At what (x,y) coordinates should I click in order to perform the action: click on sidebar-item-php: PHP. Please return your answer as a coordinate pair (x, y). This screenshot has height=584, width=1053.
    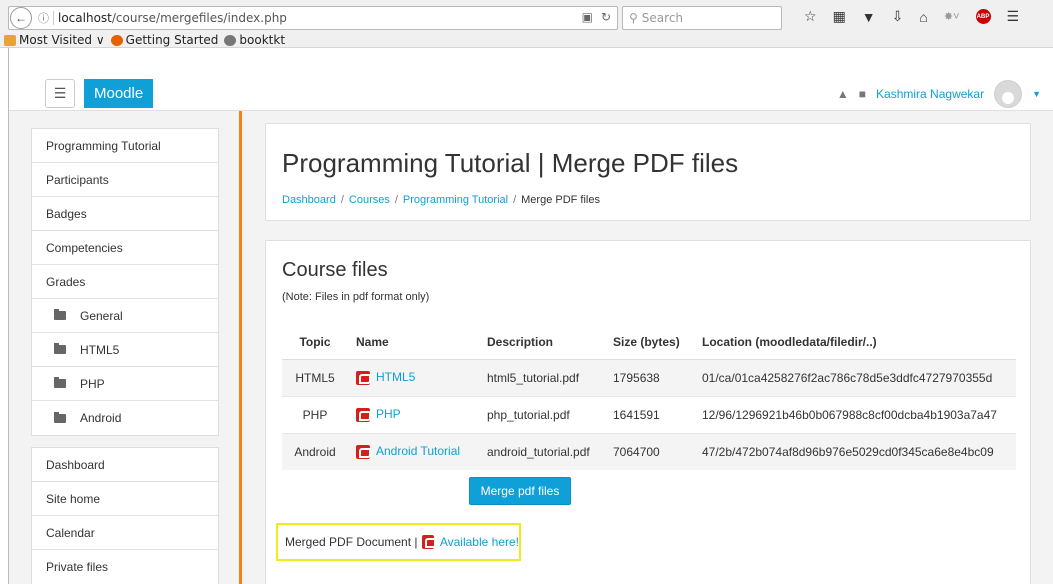
    Looking at the image, I should click on (125, 384).